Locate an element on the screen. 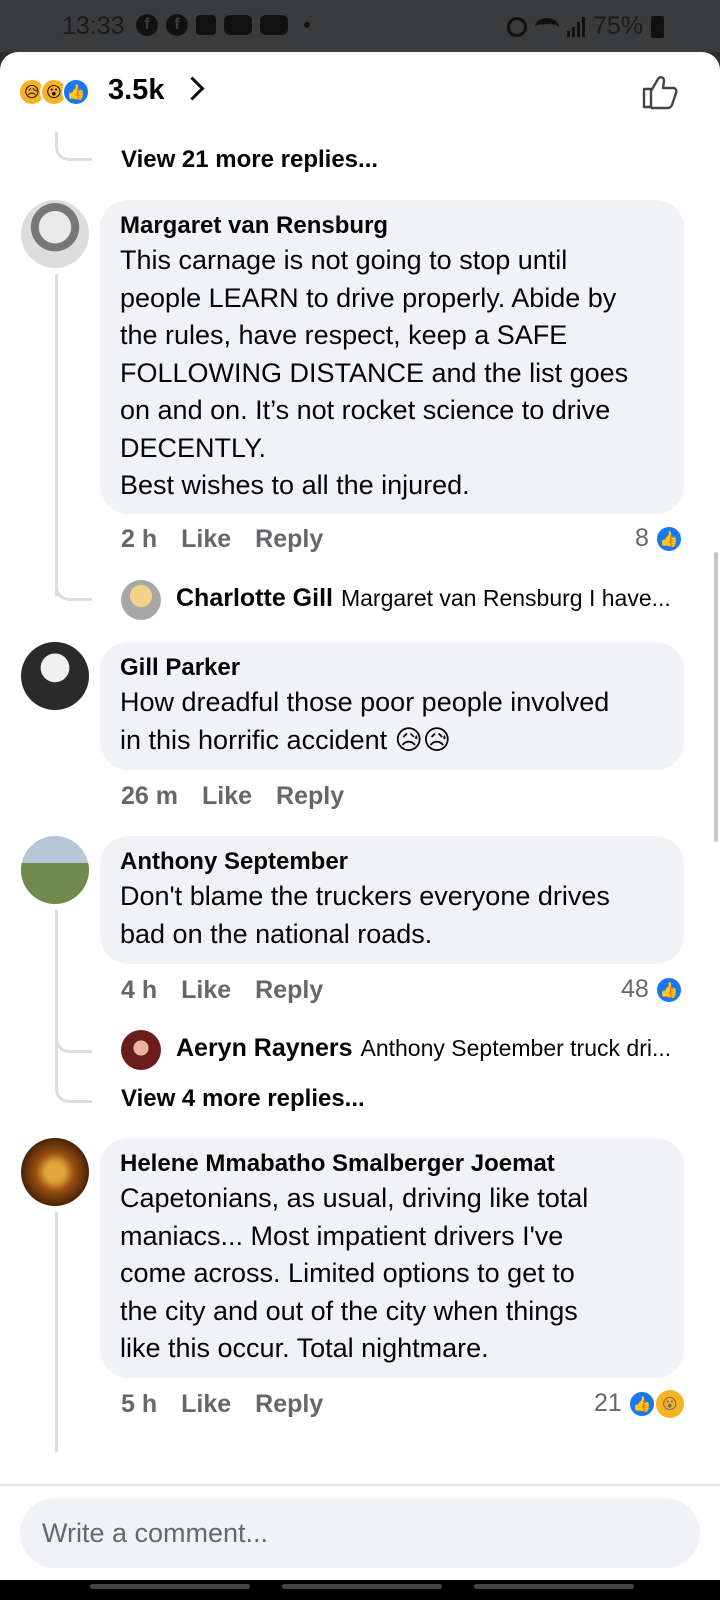 Image resolution: width=720 pixels, height=1600 pixels. reply-author: Charlotte Gill is located at coordinates (254, 598).